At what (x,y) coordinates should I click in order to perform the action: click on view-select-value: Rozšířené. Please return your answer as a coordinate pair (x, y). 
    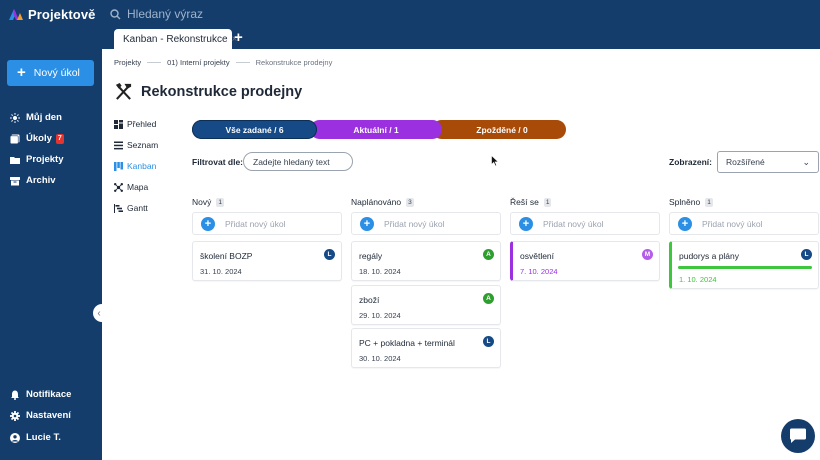
    Looking at the image, I should click on (745, 162).